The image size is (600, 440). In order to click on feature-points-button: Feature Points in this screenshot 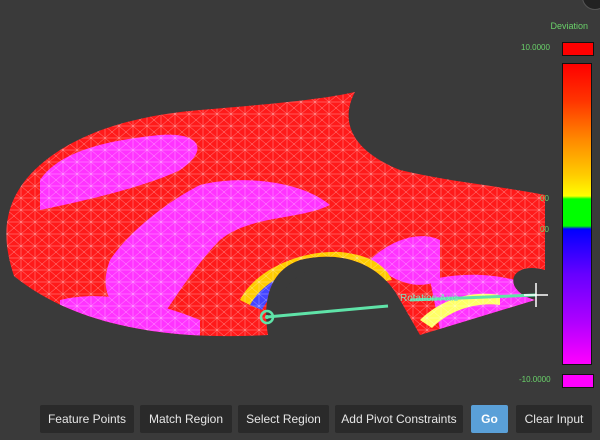, I will do `click(87, 419)`.